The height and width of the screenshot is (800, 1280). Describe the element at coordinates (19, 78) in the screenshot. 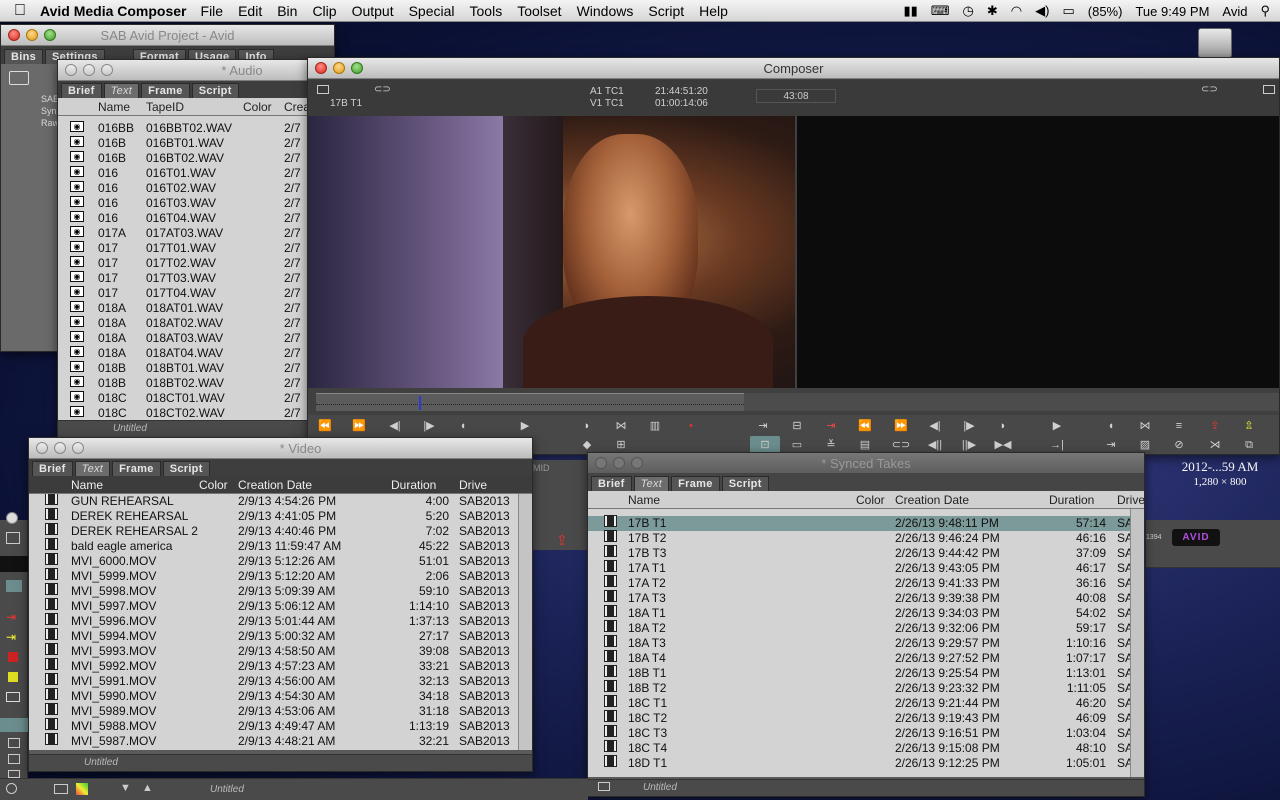

I see `project-menu-icon` at that location.